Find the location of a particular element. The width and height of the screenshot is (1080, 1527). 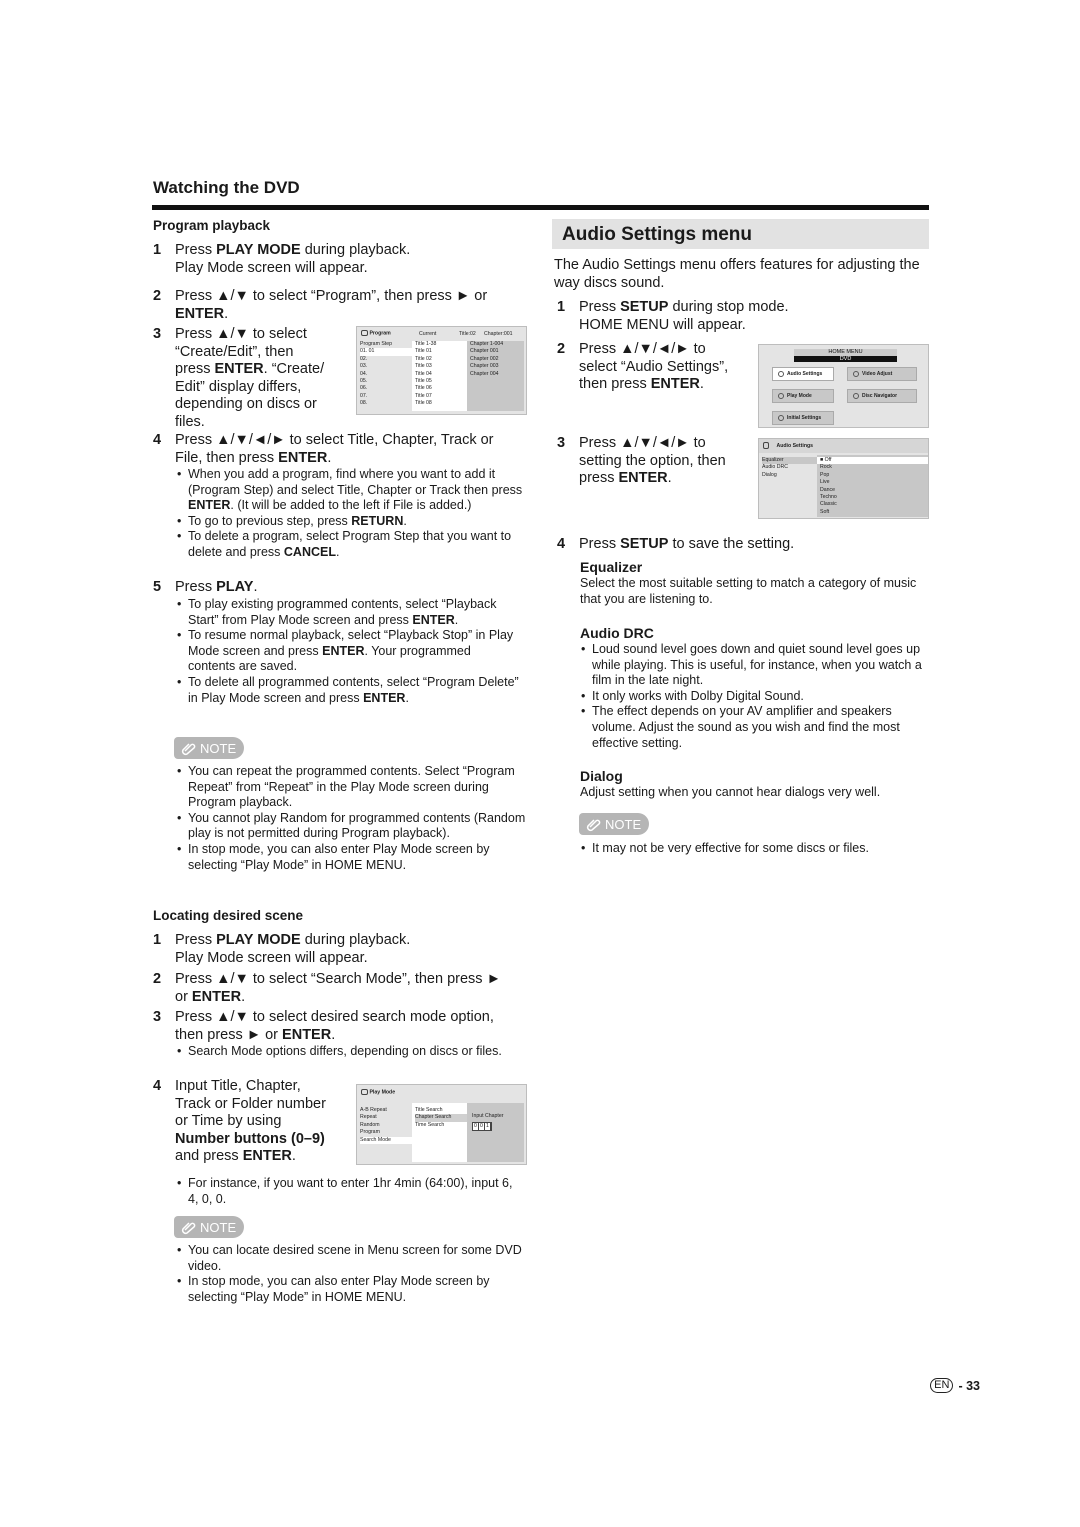

page-number: EN - 33 is located at coordinates (955, 1385).